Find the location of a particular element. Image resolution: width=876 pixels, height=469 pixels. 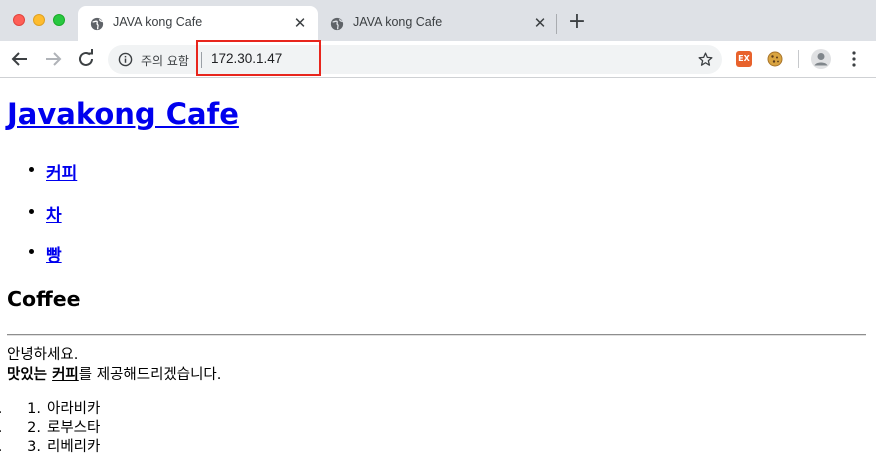

cookie-extension-icon is located at coordinates (775, 59).